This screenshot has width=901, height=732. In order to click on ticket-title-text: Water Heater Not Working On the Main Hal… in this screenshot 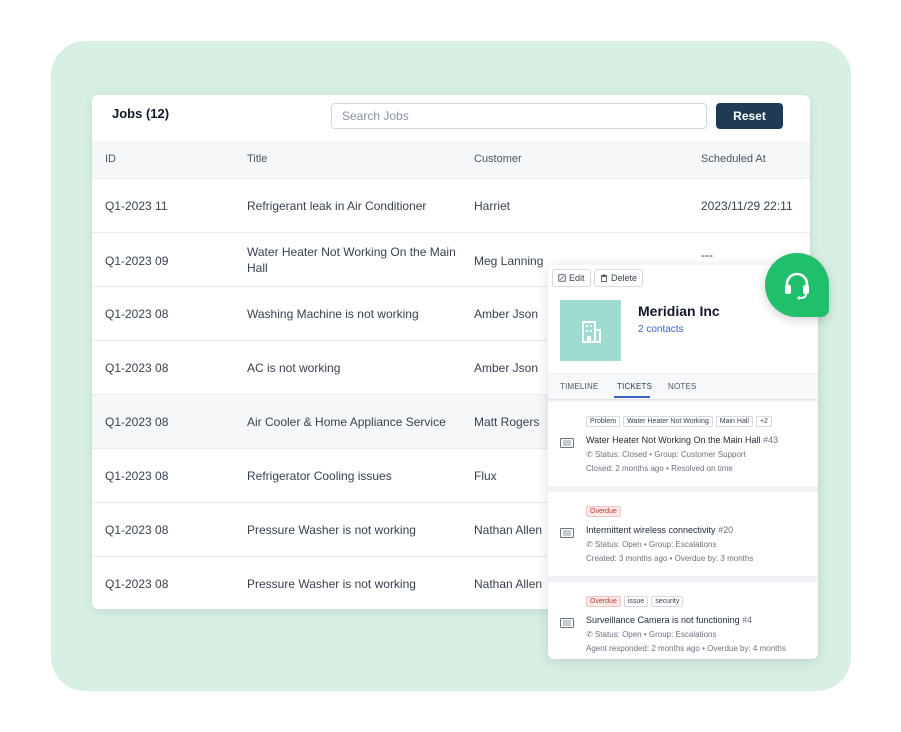, I will do `click(673, 440)`.